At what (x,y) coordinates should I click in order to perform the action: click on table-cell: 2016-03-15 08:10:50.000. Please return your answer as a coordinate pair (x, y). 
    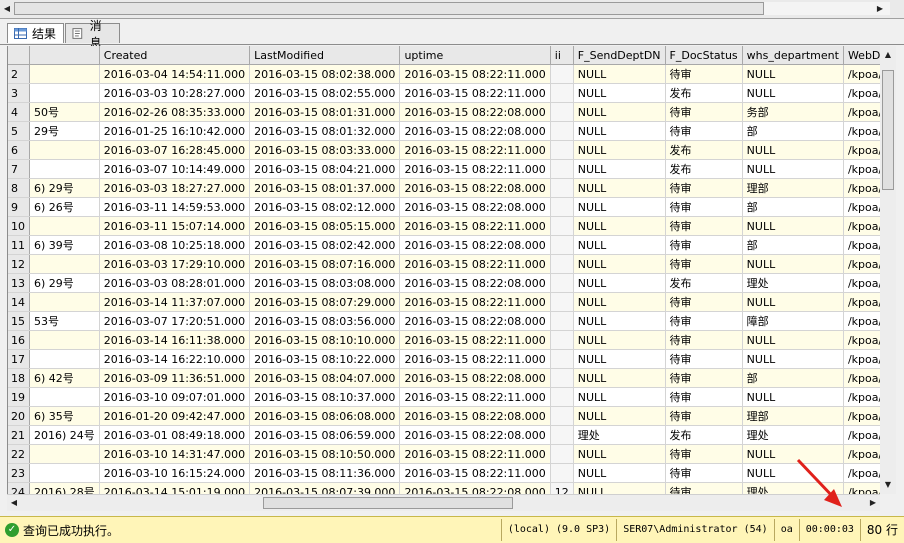
    Looking at the image, I should click on (325, 454).